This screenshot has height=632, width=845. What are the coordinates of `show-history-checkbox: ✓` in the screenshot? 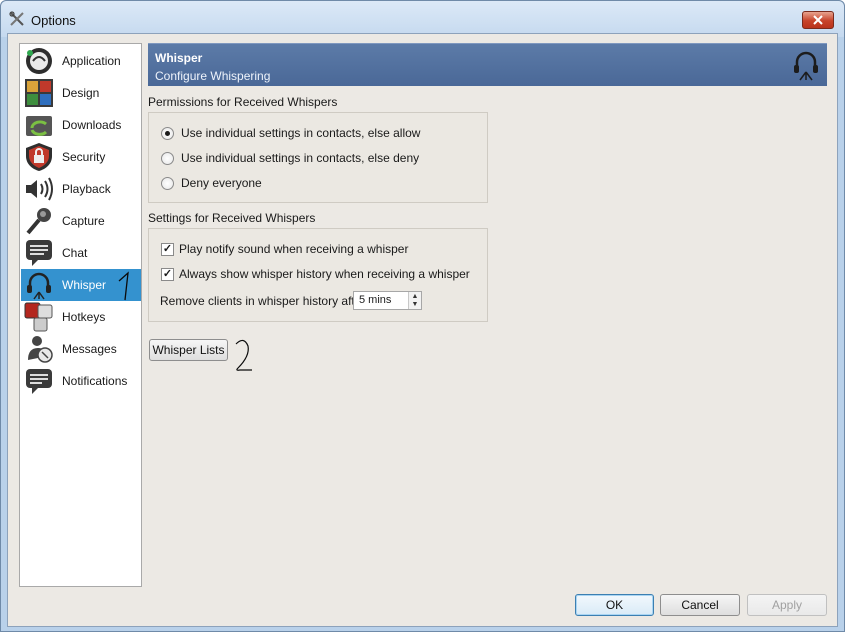 It's located at (167, 274).